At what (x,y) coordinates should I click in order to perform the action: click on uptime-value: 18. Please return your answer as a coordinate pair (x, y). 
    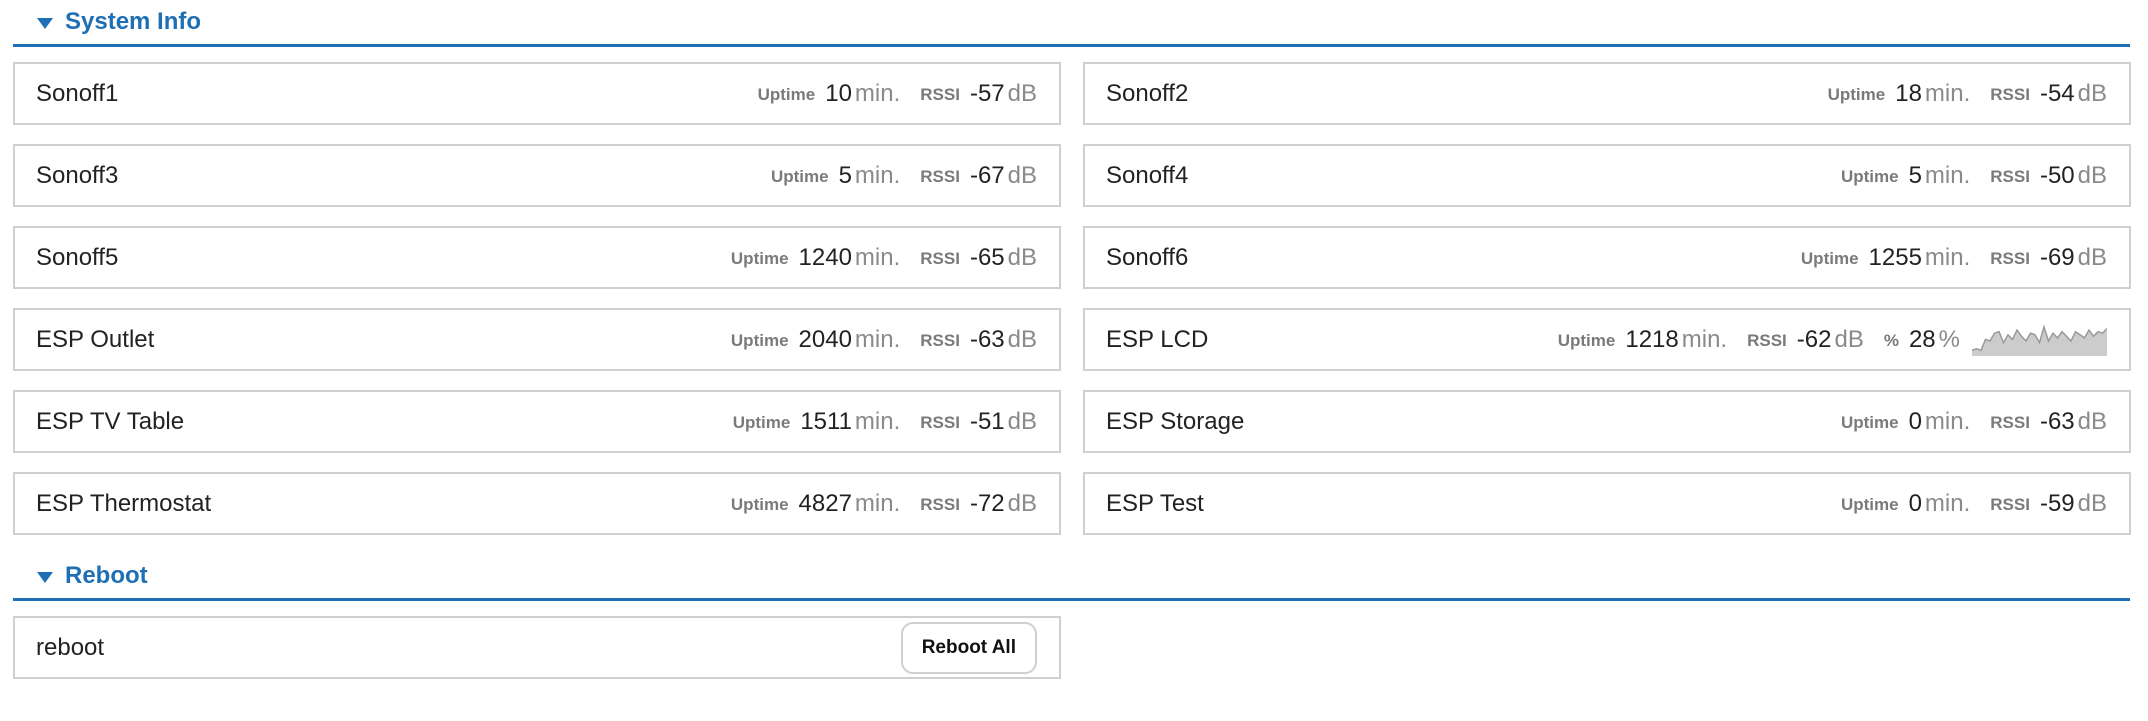
    Looking at the image, I should click on (1908, 93).